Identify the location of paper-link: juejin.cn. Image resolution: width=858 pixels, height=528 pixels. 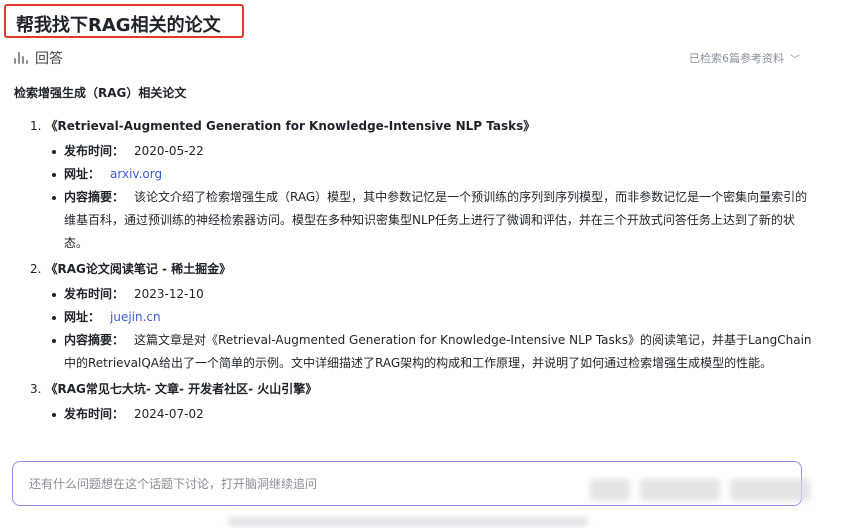
(135, 317).